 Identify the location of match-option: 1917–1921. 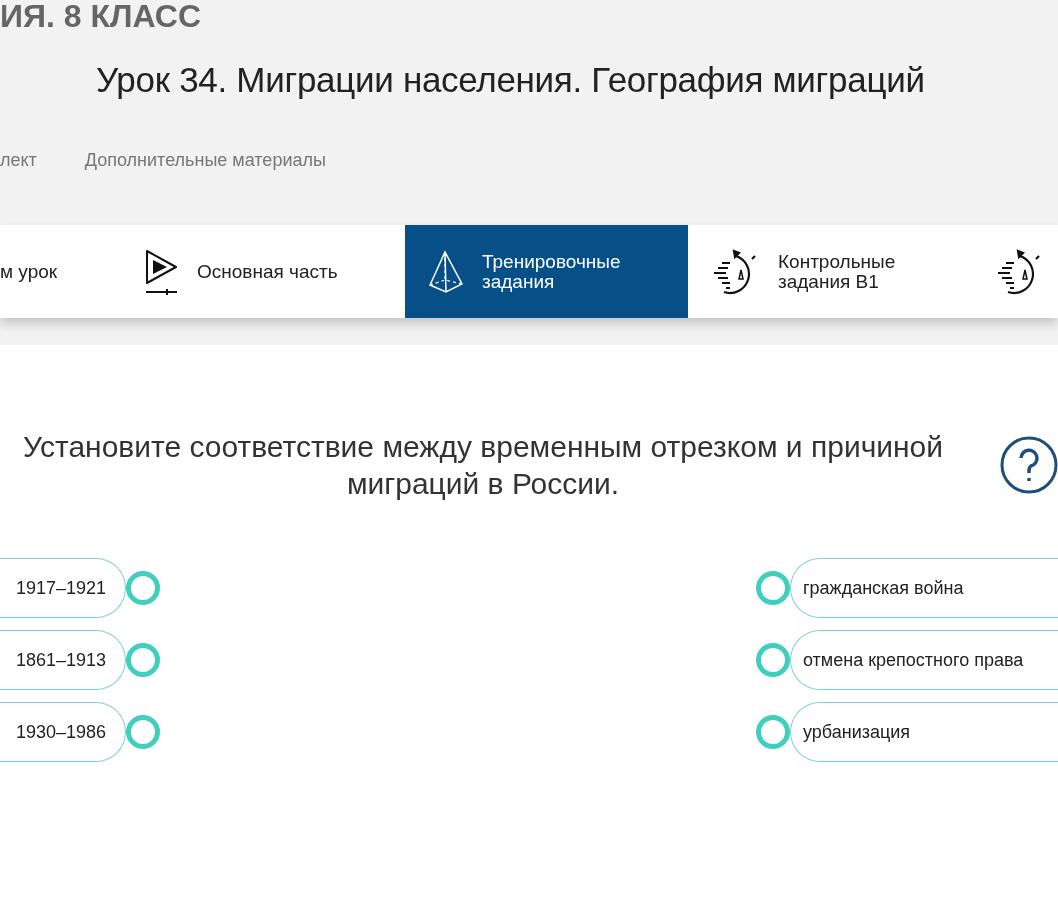
(63, 588).